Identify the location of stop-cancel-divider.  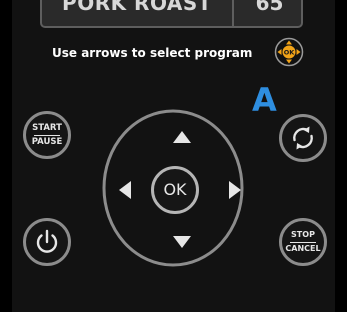
(303, 242).